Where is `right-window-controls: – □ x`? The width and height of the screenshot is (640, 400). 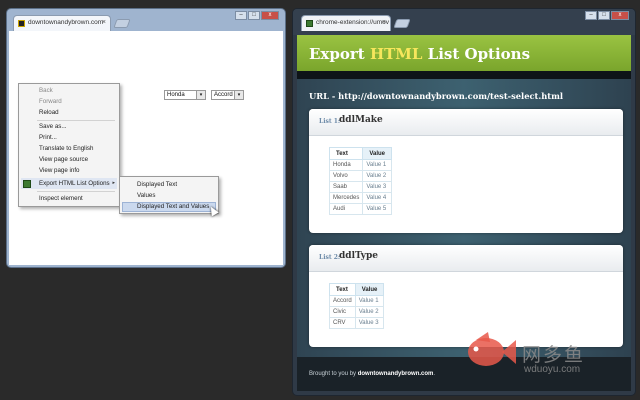
right-window-controls: – □ x is located at coordinates (607, 16).